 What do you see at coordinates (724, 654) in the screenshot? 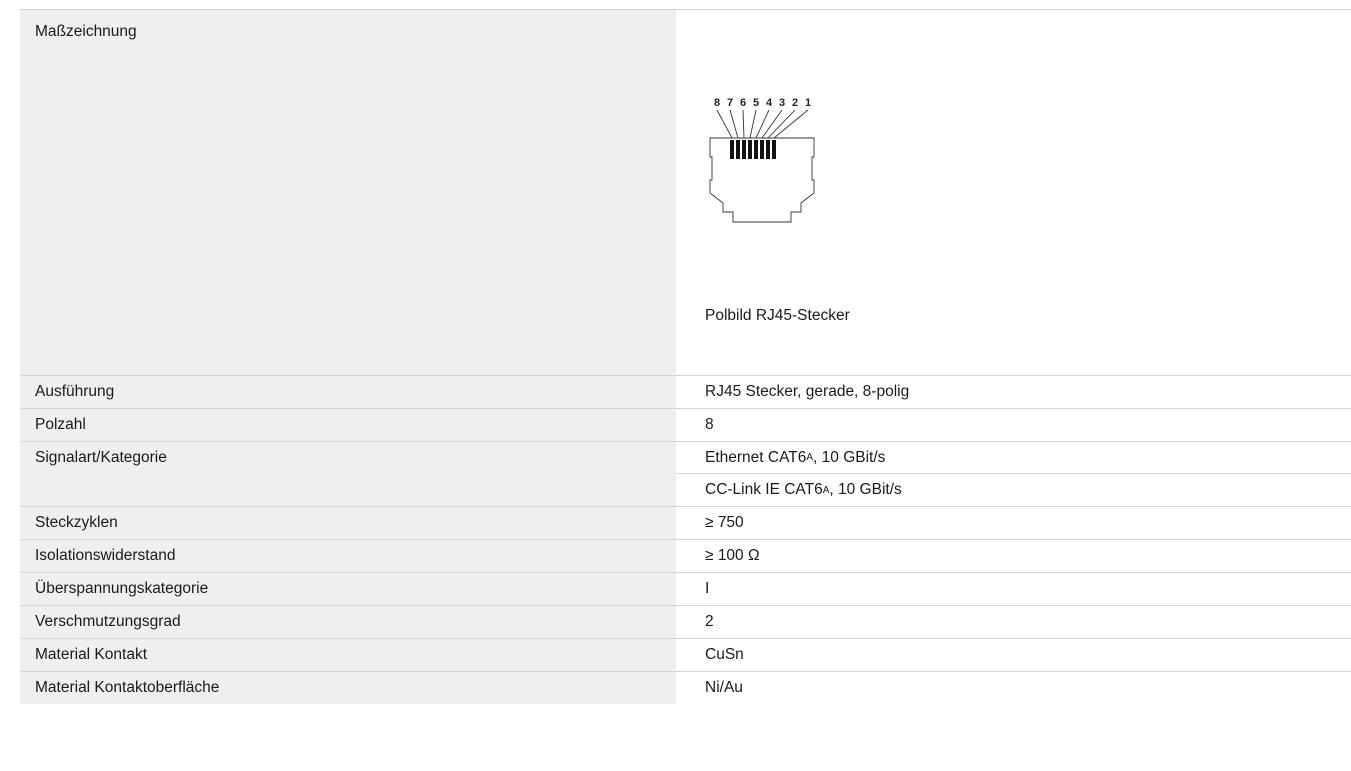
I see `row-value: CuSn` at bounding box center [724, 654].